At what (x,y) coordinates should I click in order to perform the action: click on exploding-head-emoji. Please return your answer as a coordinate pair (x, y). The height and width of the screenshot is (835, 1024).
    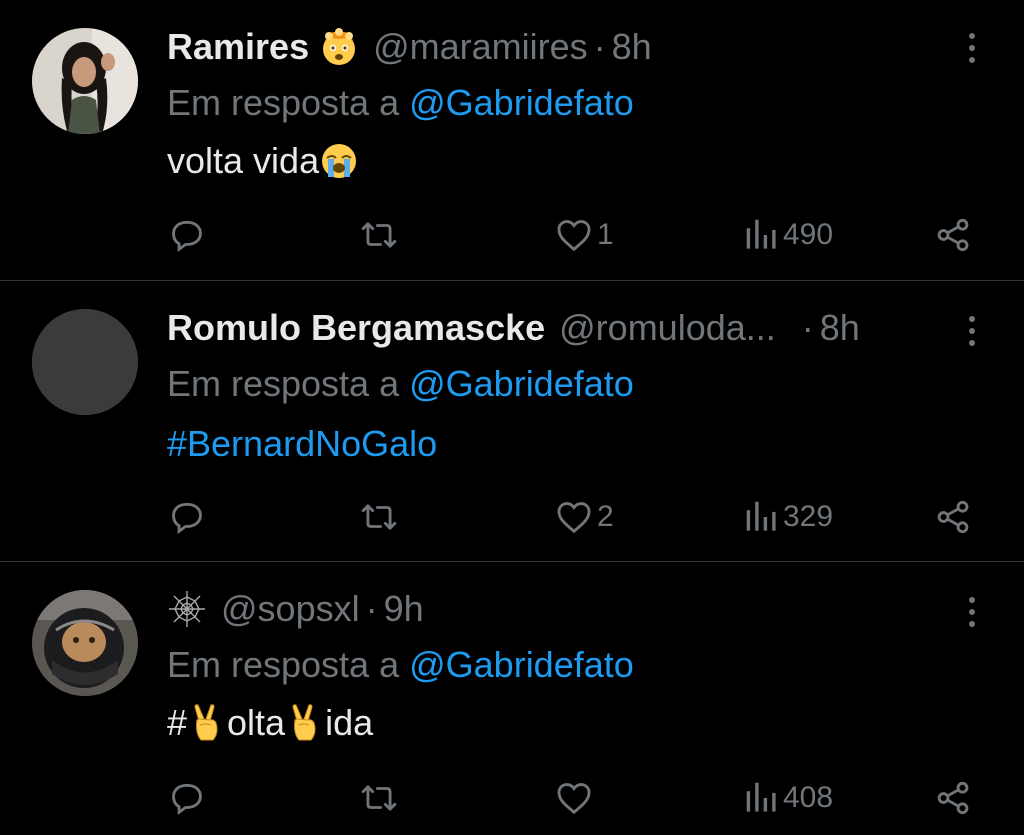
    Looking at the image, I should click on (339, 47).